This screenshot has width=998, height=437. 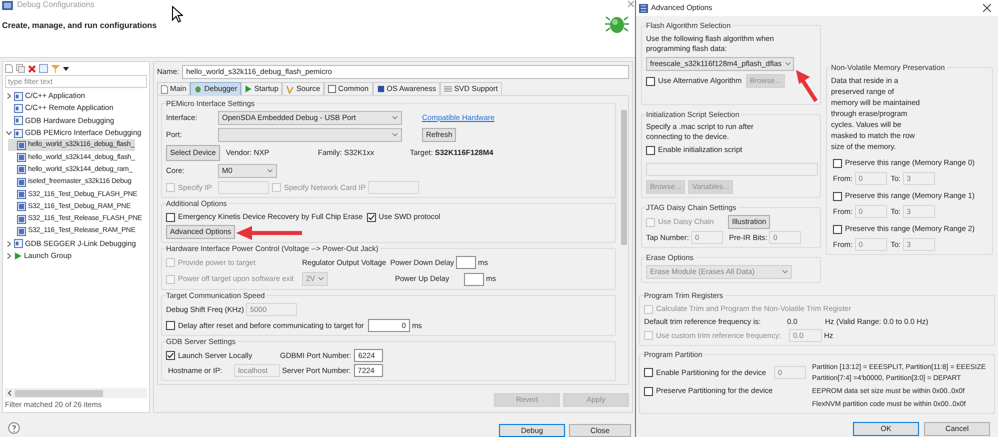 I want to click on dialog-heading: Create, manage, and run configurations, so click(x=79, y=26).